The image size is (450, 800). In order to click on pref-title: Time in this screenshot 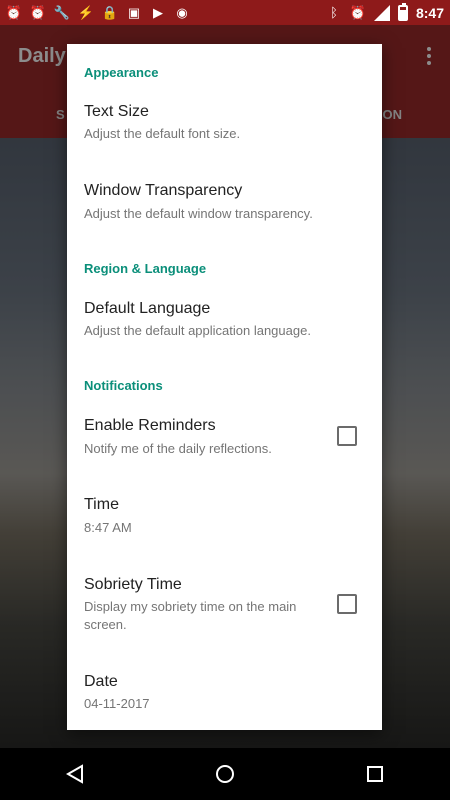, I will do `click(101, 504)`.